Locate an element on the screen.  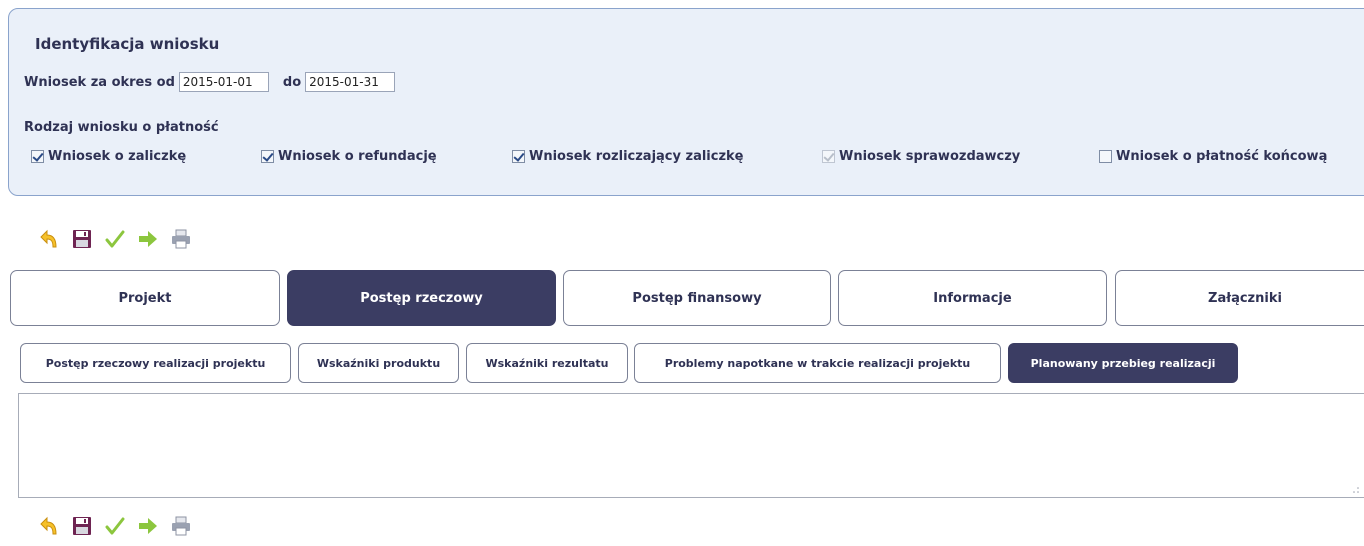
period-to-label: do is located at coordinates (292, 82).